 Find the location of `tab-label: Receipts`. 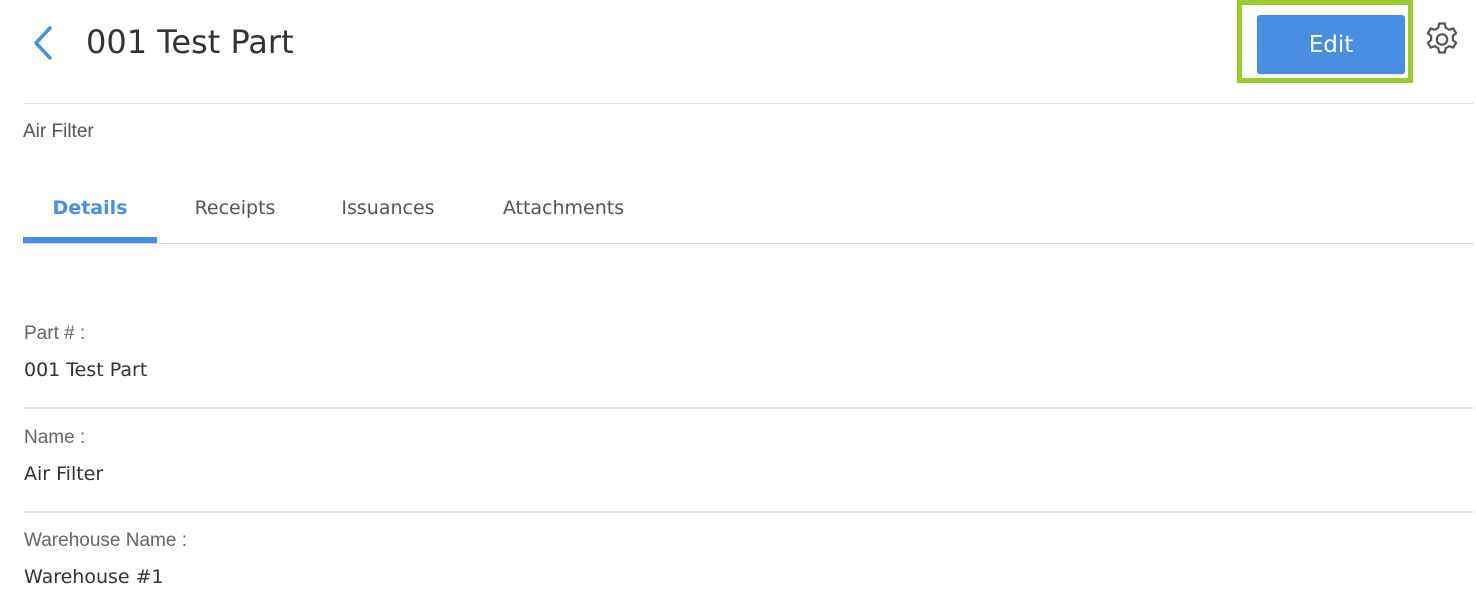

tab-label: Receipts is located at coordinates (235, 208).